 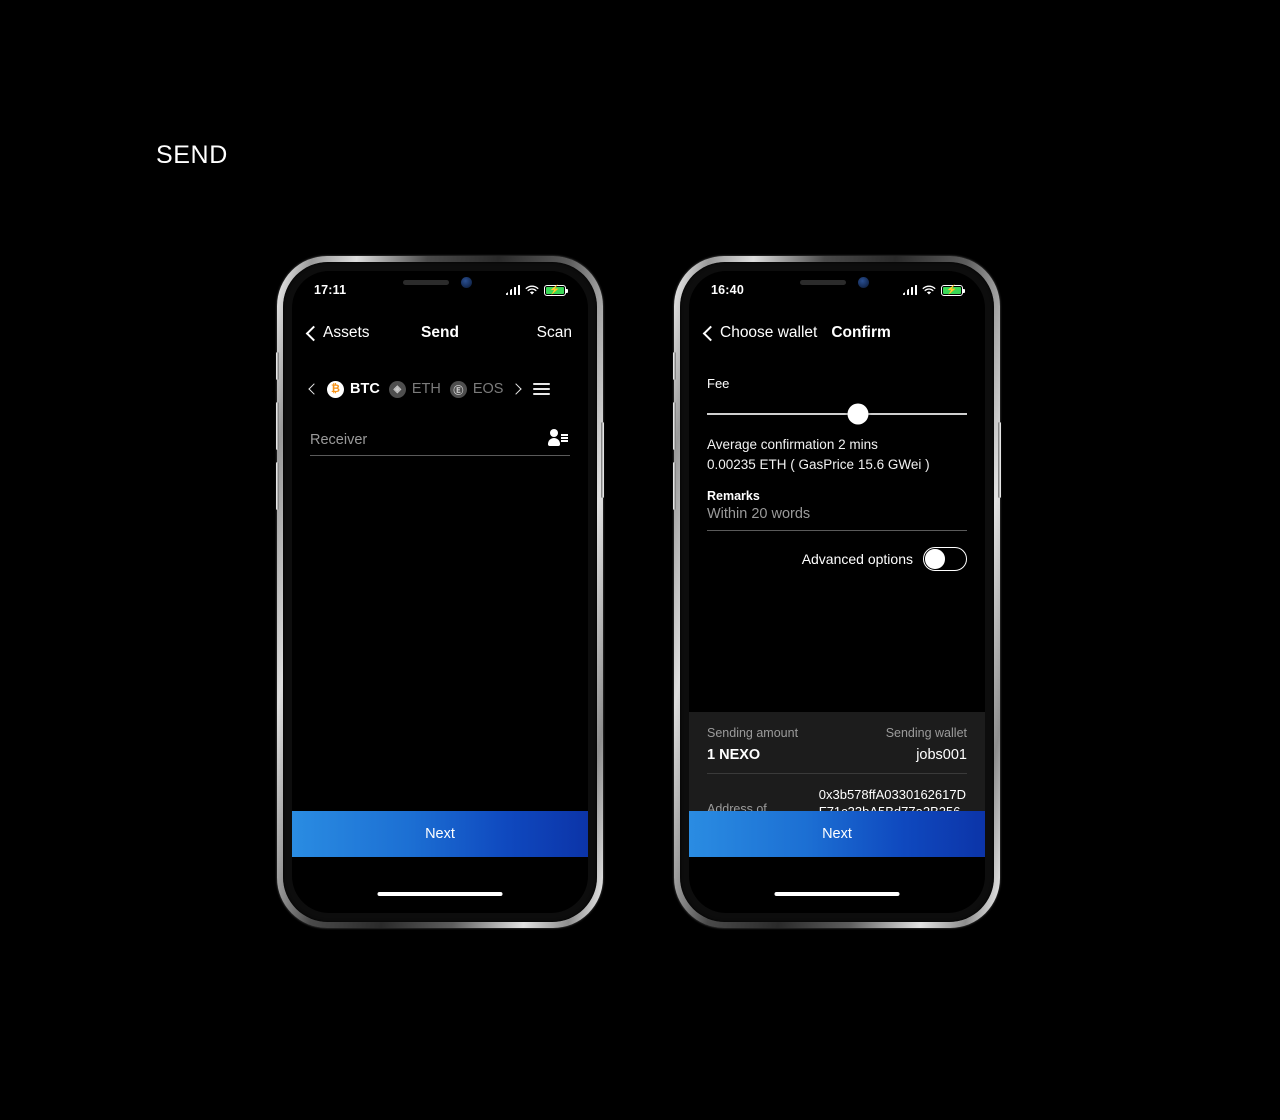 I want to click on phone2-next-button: Next, so click(x=837, y=834).